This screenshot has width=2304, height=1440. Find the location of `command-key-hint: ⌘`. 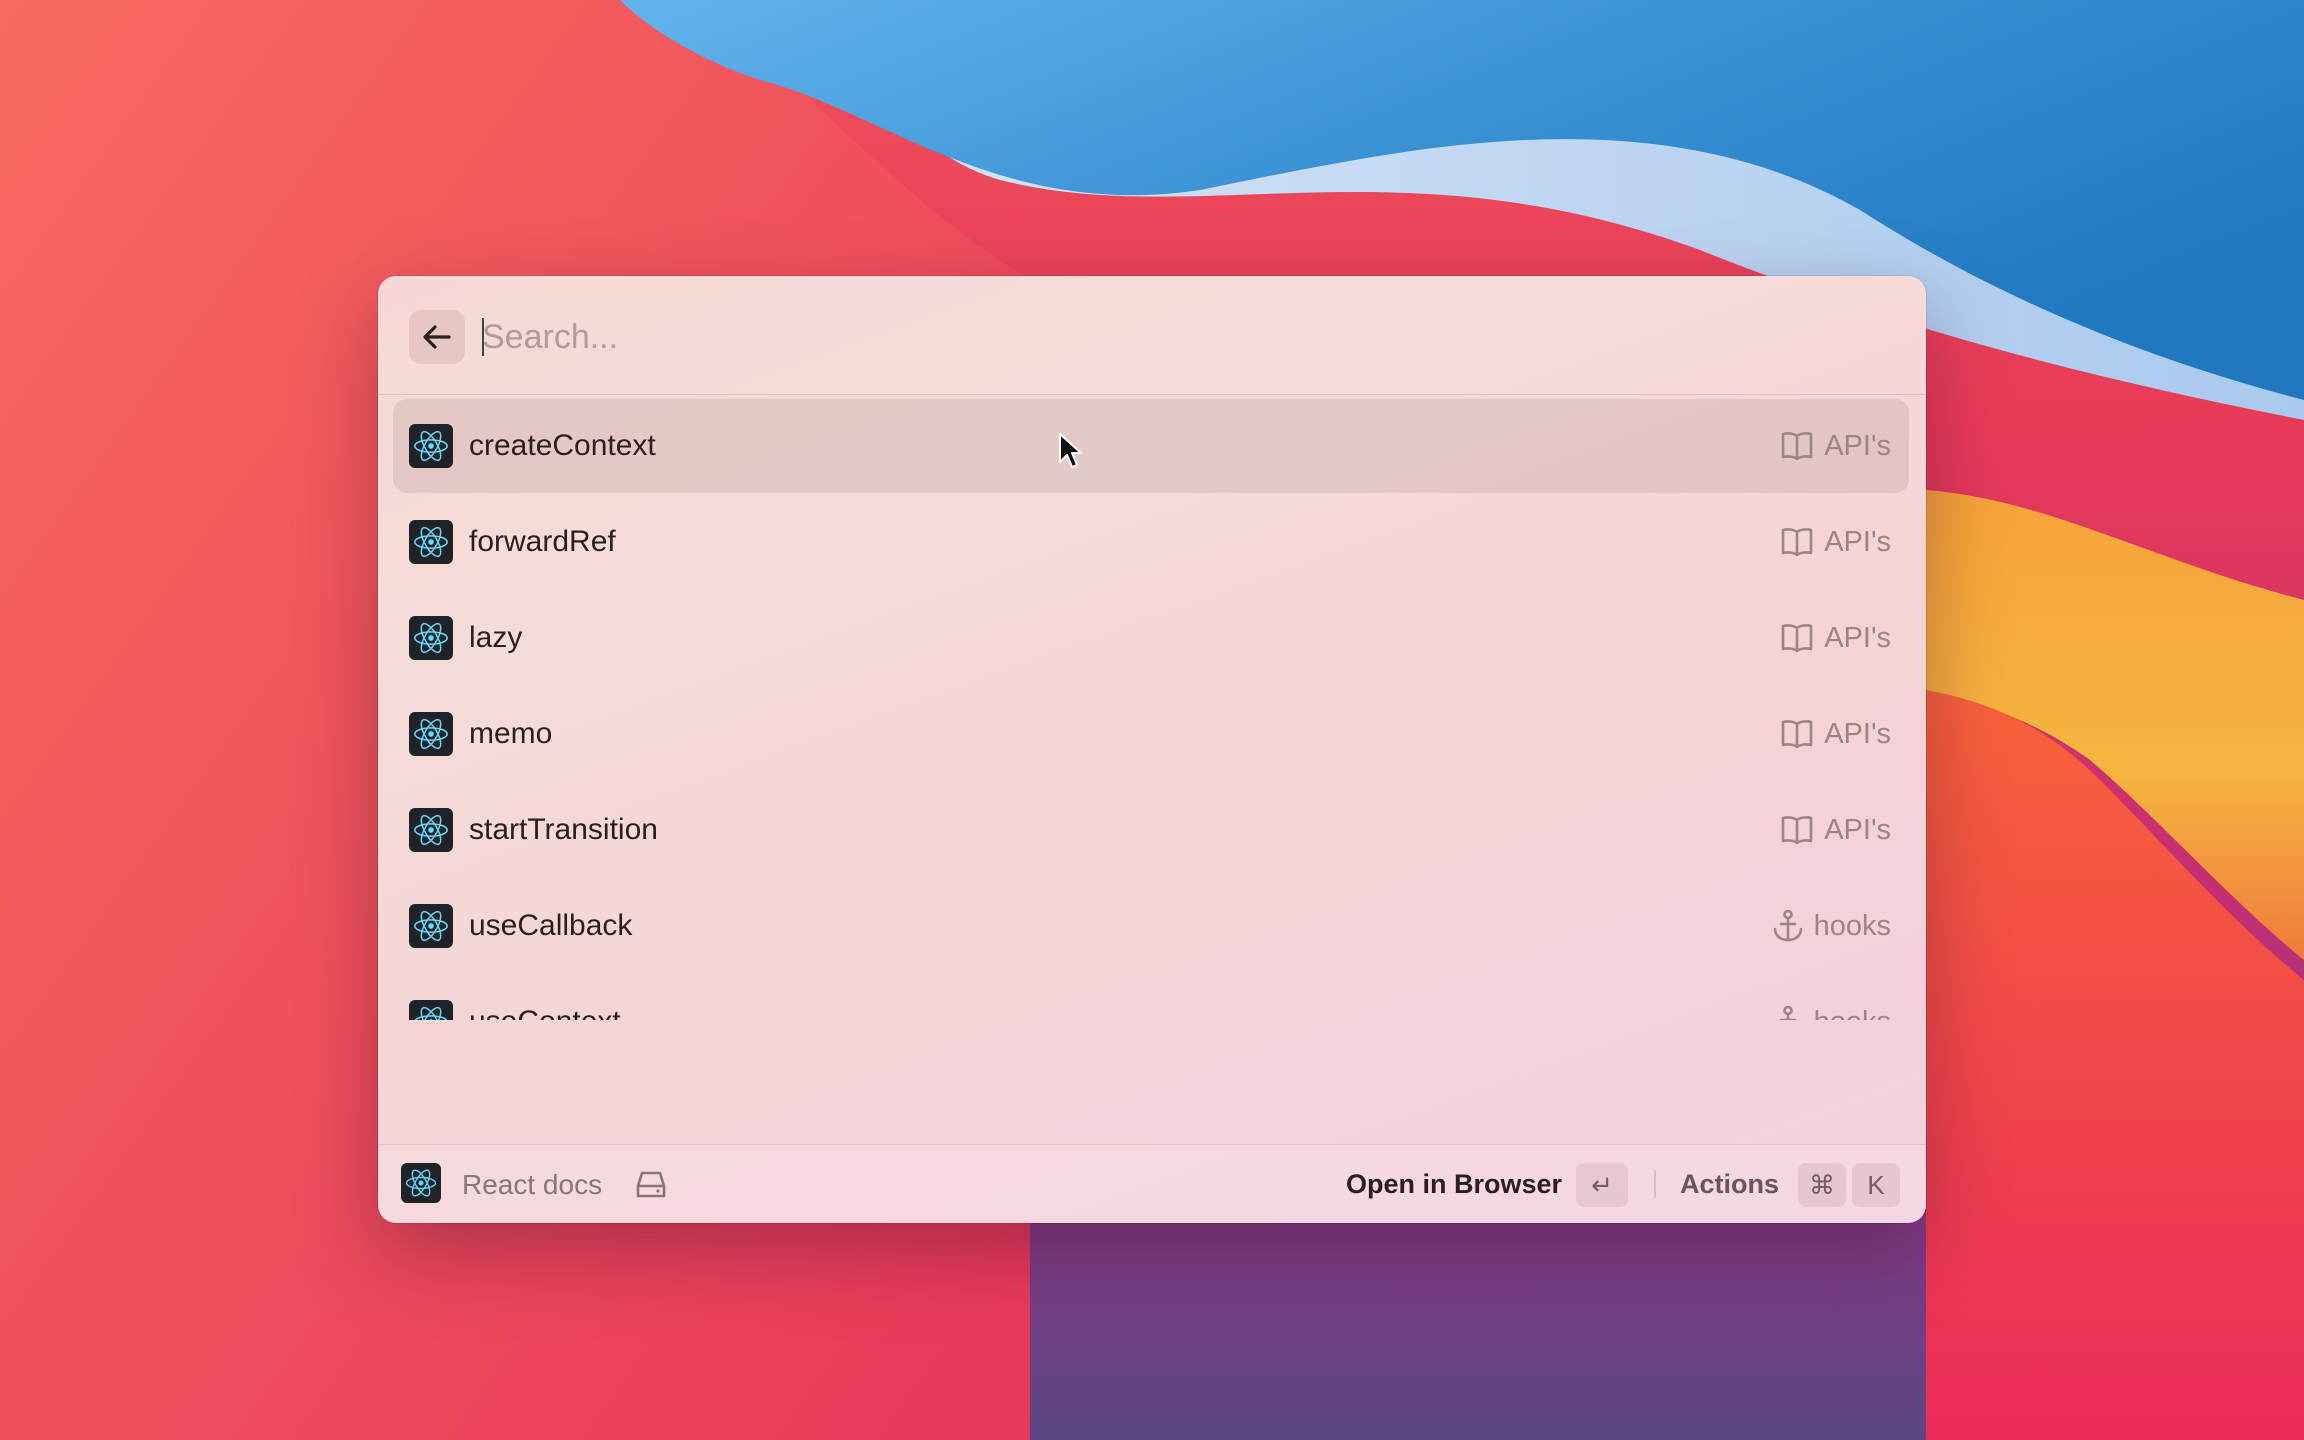

command-key-hint: ⌘ is located at coordinates (1822, 1185).